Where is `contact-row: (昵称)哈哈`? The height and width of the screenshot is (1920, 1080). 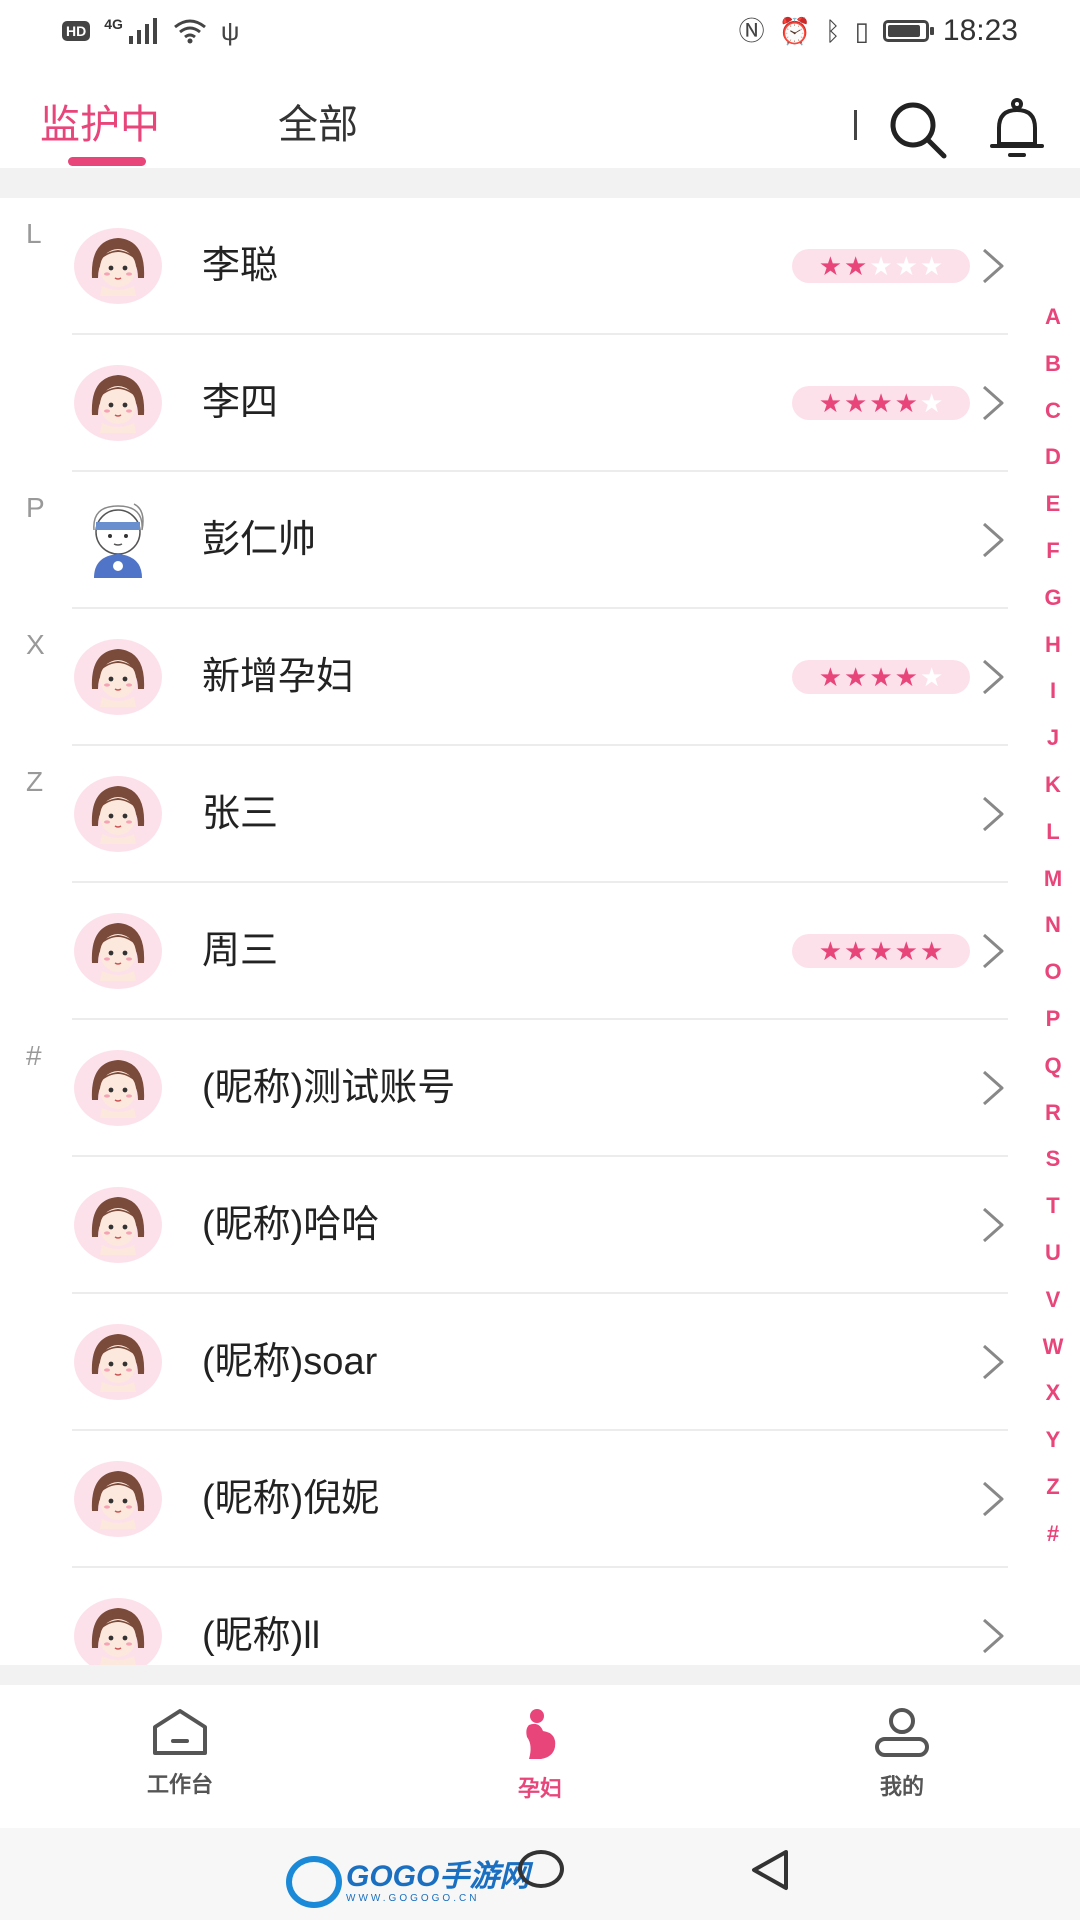
contact-row: (昵称)哈哈 is located at coordinates (515, 1225).